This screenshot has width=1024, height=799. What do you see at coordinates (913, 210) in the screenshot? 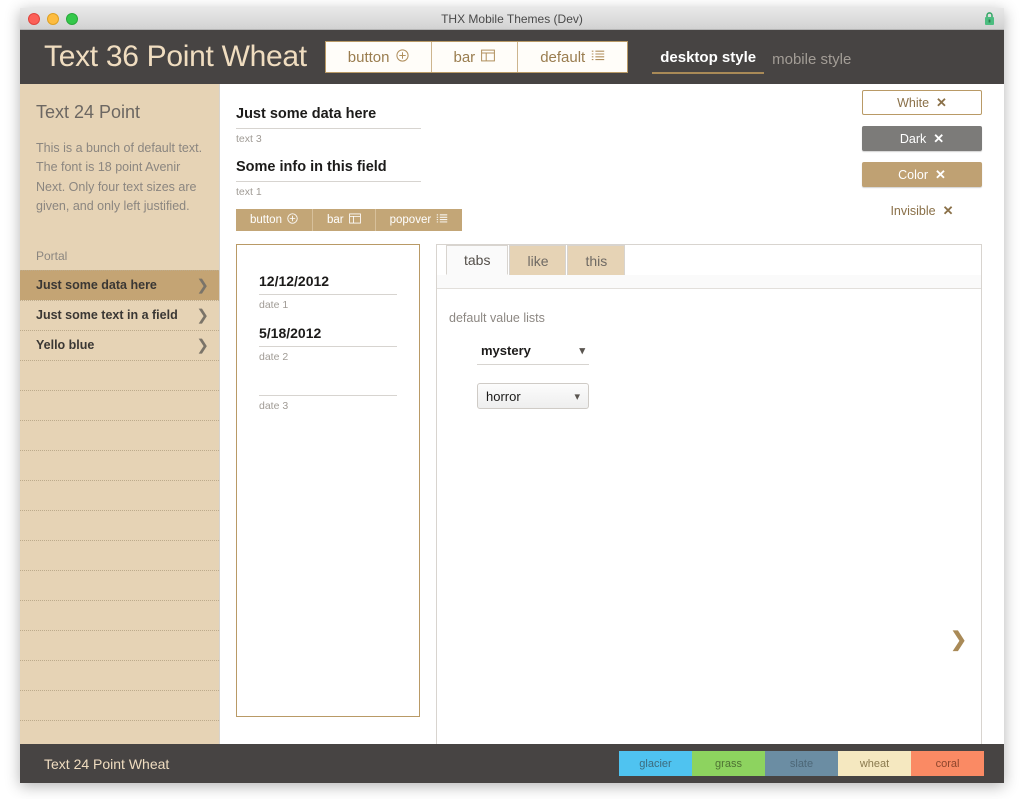
I see `theme-button-label: Invisible` at bounding box center [913, 210].